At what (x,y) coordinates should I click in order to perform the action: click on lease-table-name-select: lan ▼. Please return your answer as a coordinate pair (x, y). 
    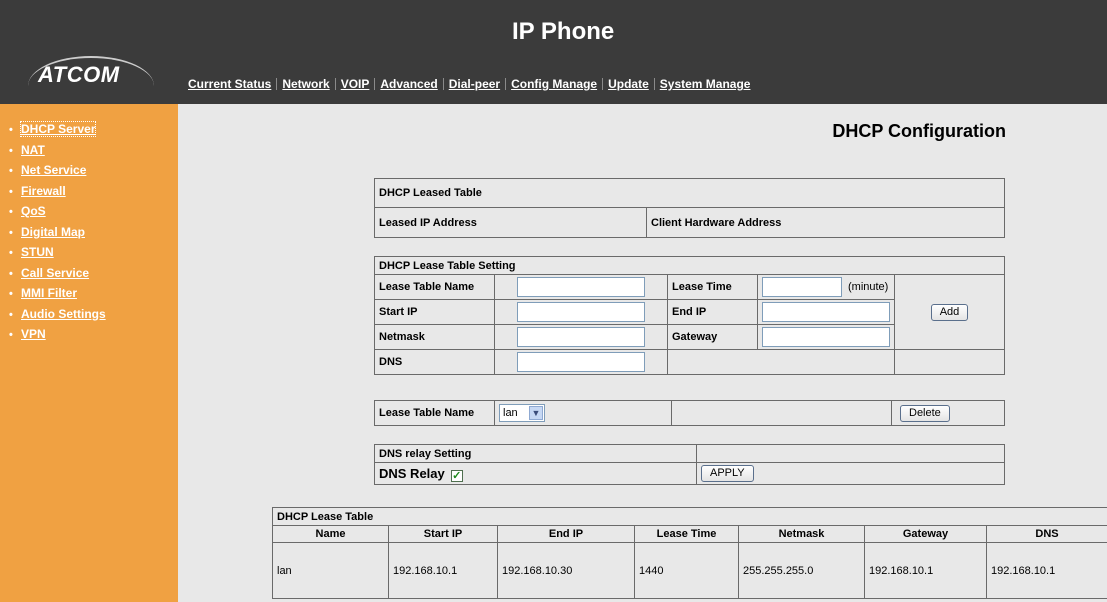
    Looking at the image, I should click on (522, 413).